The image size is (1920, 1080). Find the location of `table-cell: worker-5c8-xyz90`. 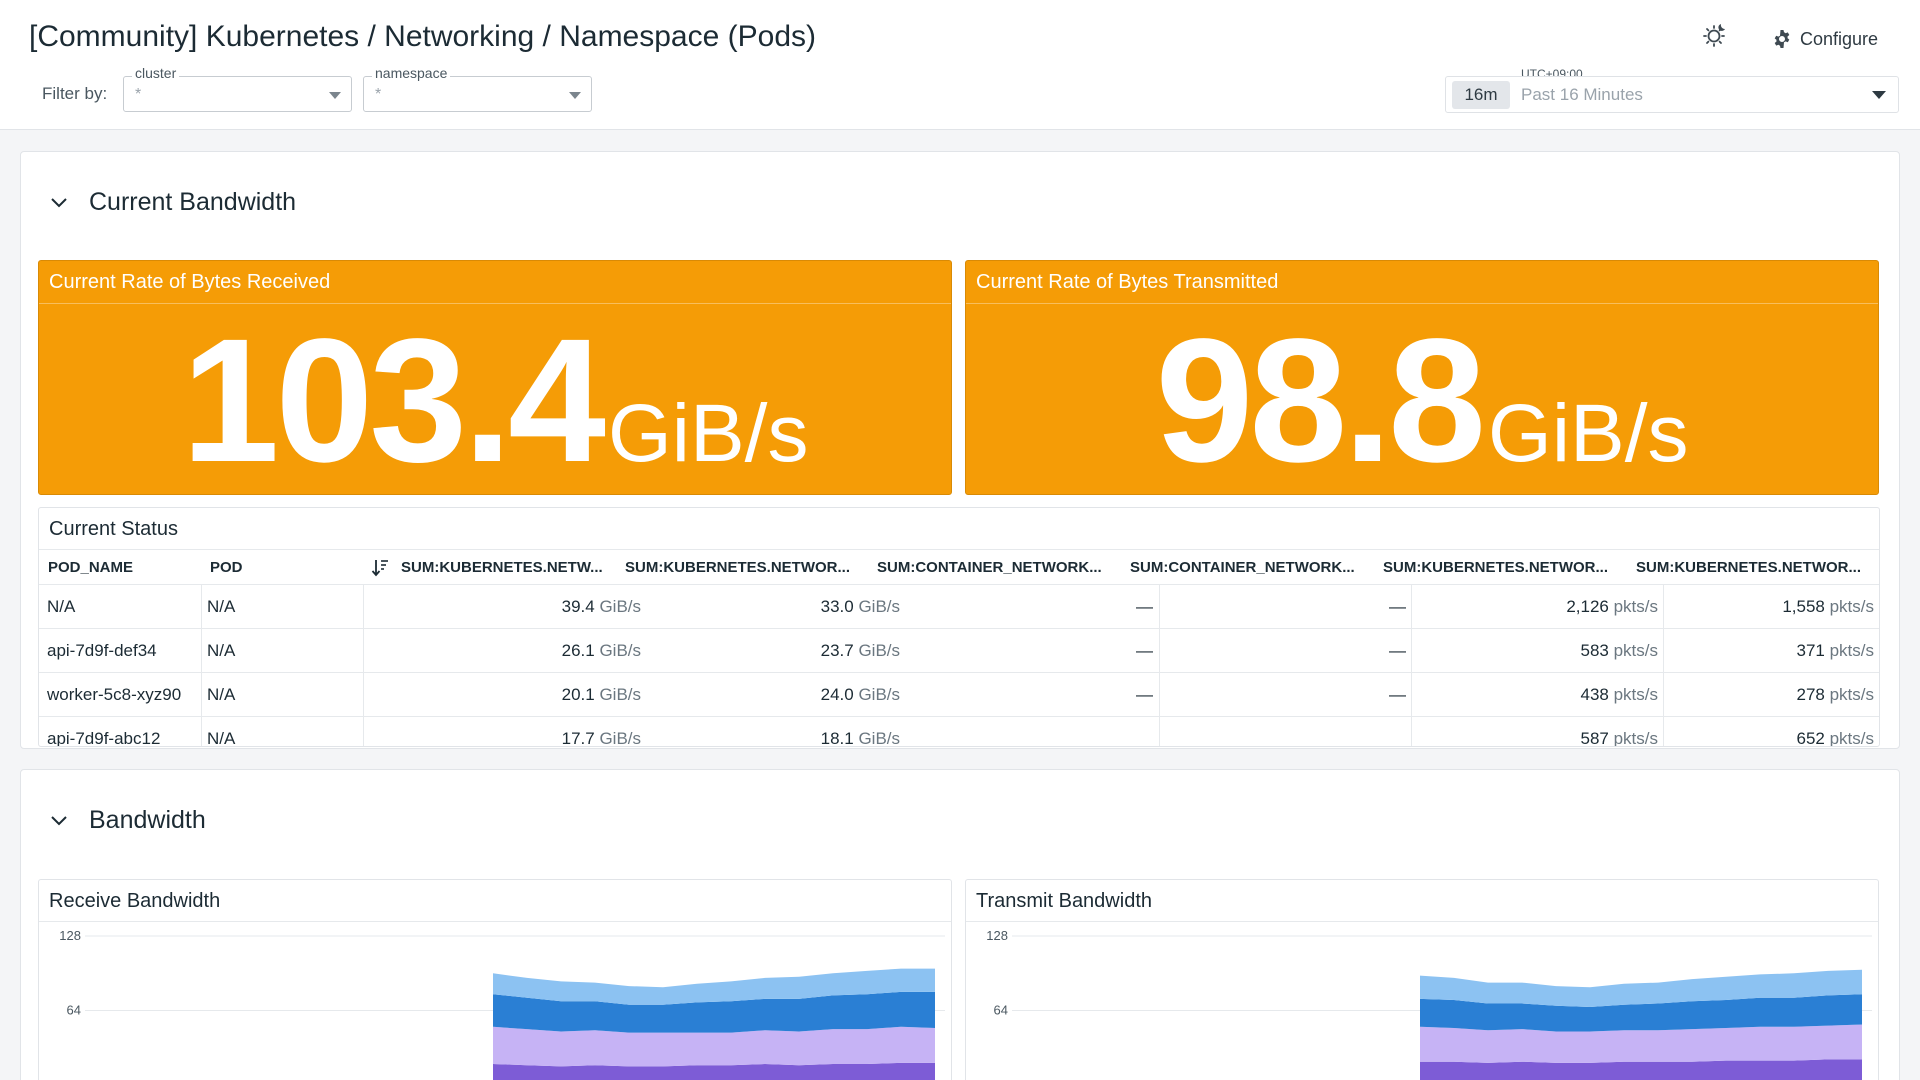

table-cell: worker-5c8-xyz90 is located at coordinates (122, 695).